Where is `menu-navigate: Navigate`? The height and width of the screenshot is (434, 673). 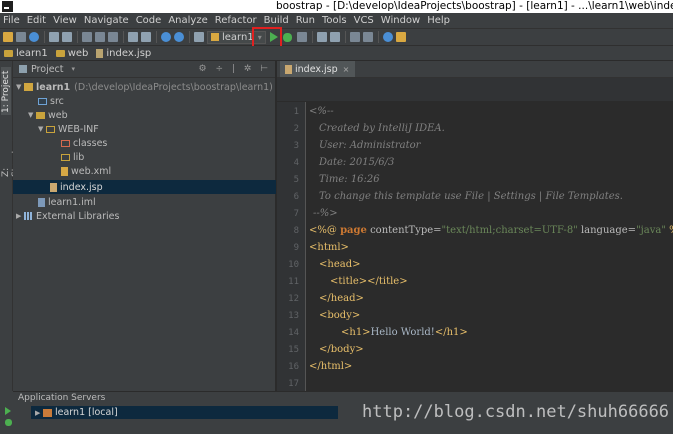 menu-navigate: Navigate is located at coordinates (106, 20).